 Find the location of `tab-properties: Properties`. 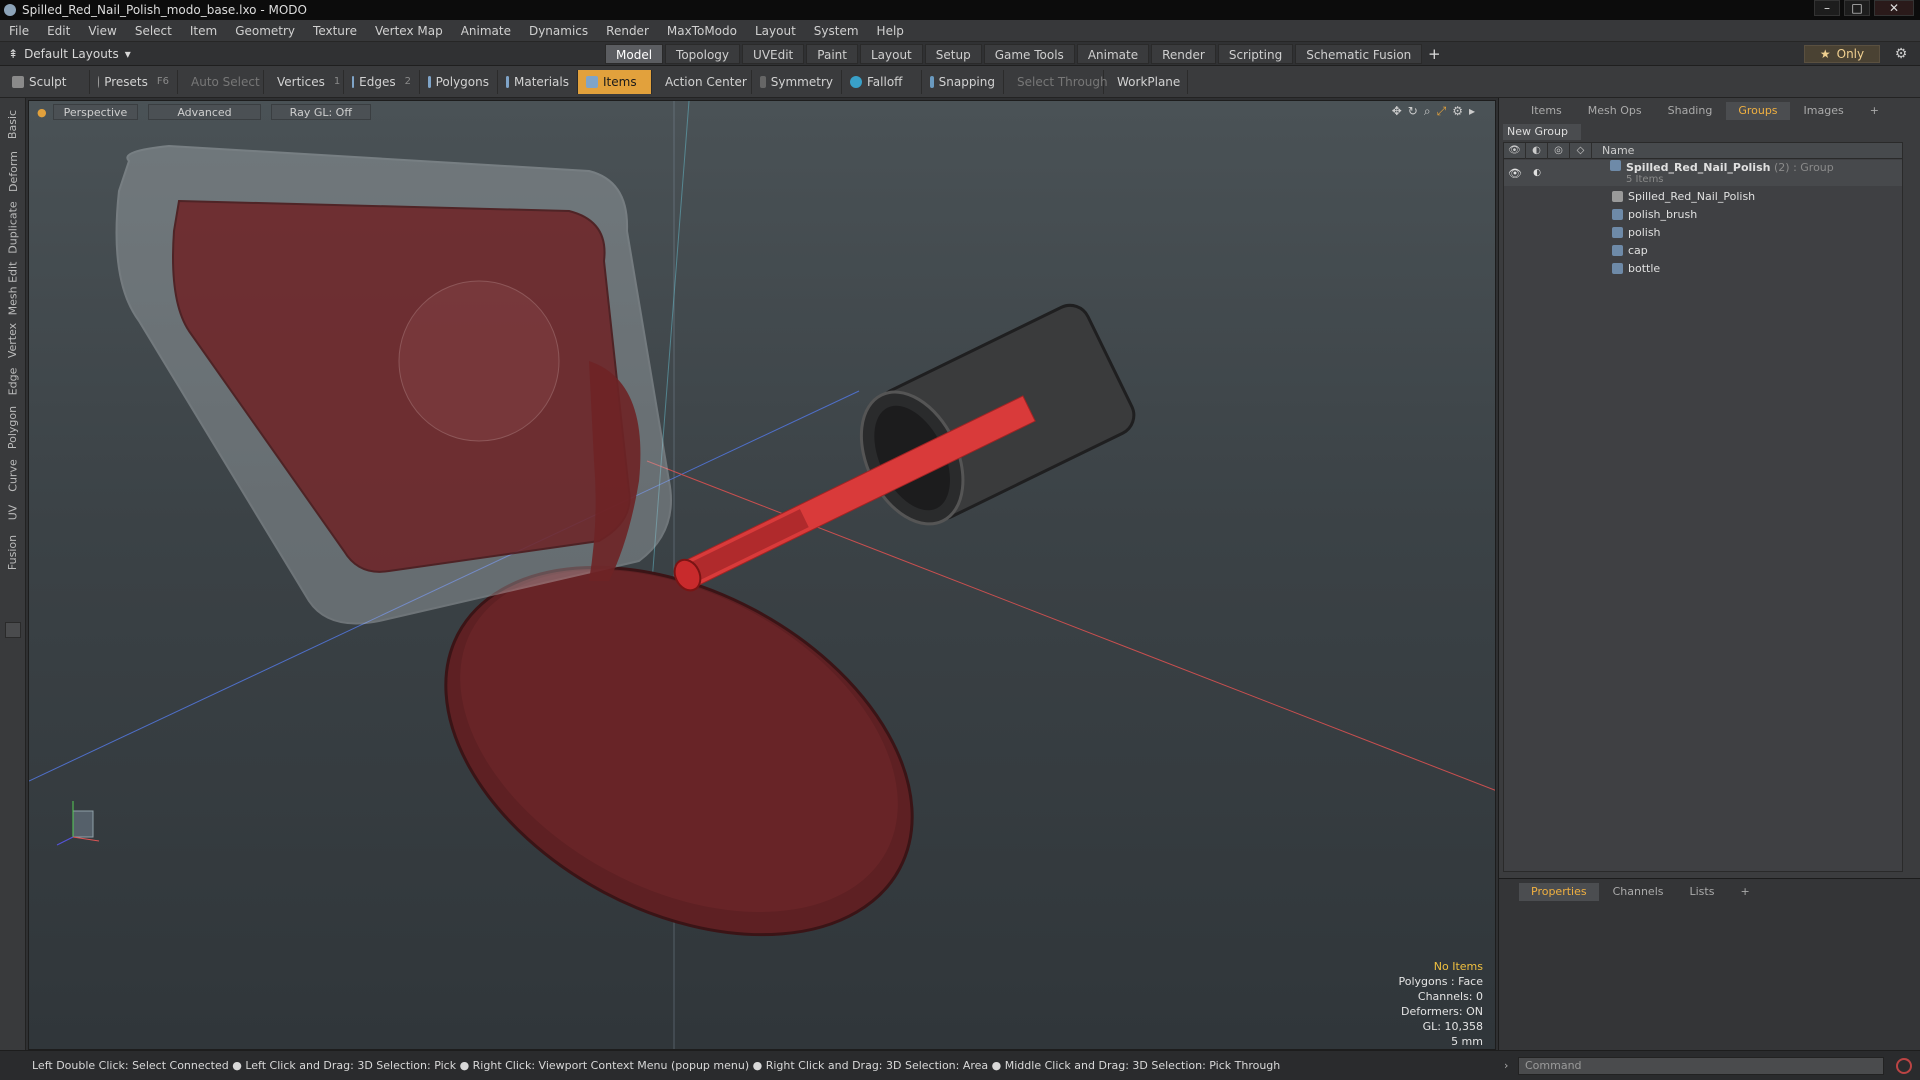

tab-properties: Properties is located at coordinates (1559, 892).